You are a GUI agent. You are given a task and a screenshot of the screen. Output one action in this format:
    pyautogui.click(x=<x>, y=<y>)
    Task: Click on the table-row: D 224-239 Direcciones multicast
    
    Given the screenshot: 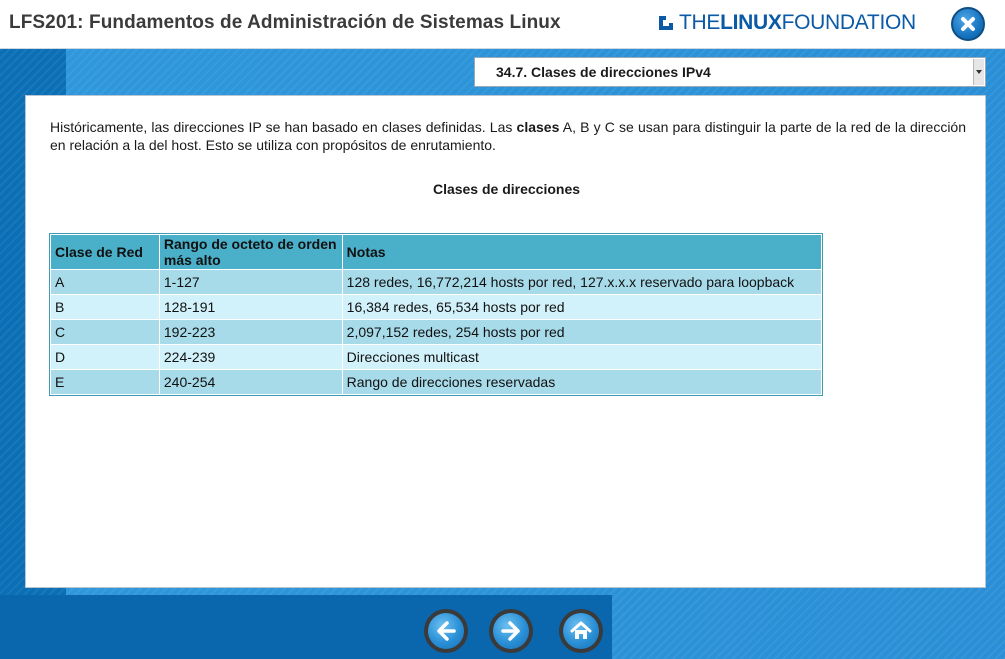 What is the action you would take?
    pyautogui.click(x=436, y=357)
    